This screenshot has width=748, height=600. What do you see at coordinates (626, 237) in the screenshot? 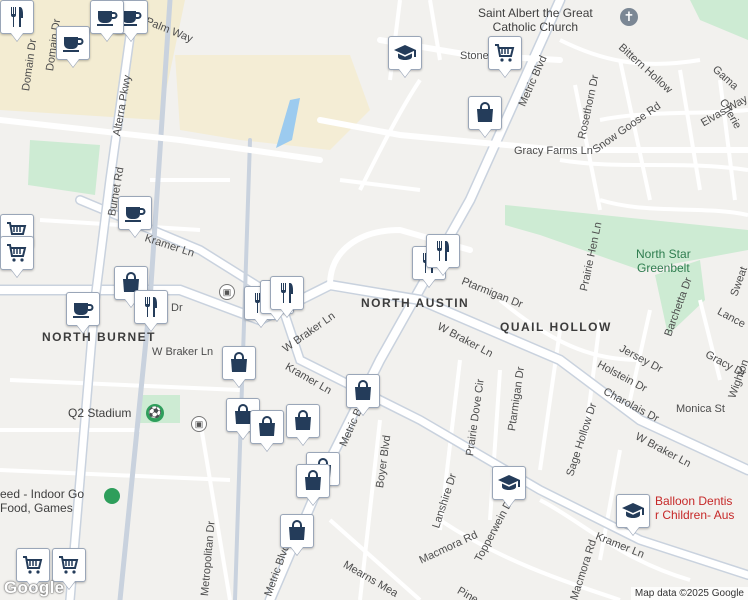
I see `greenbelt-area` at bounding box center [626, 237].